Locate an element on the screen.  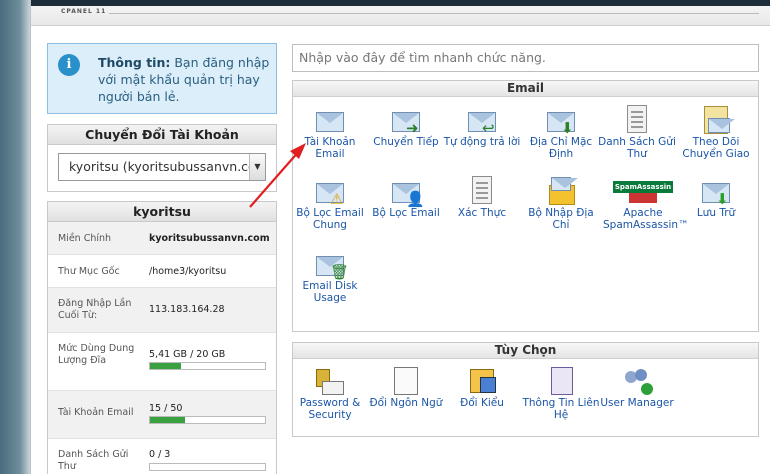
email-item: Tài Khoản Email is located at coordinates (330, 132).